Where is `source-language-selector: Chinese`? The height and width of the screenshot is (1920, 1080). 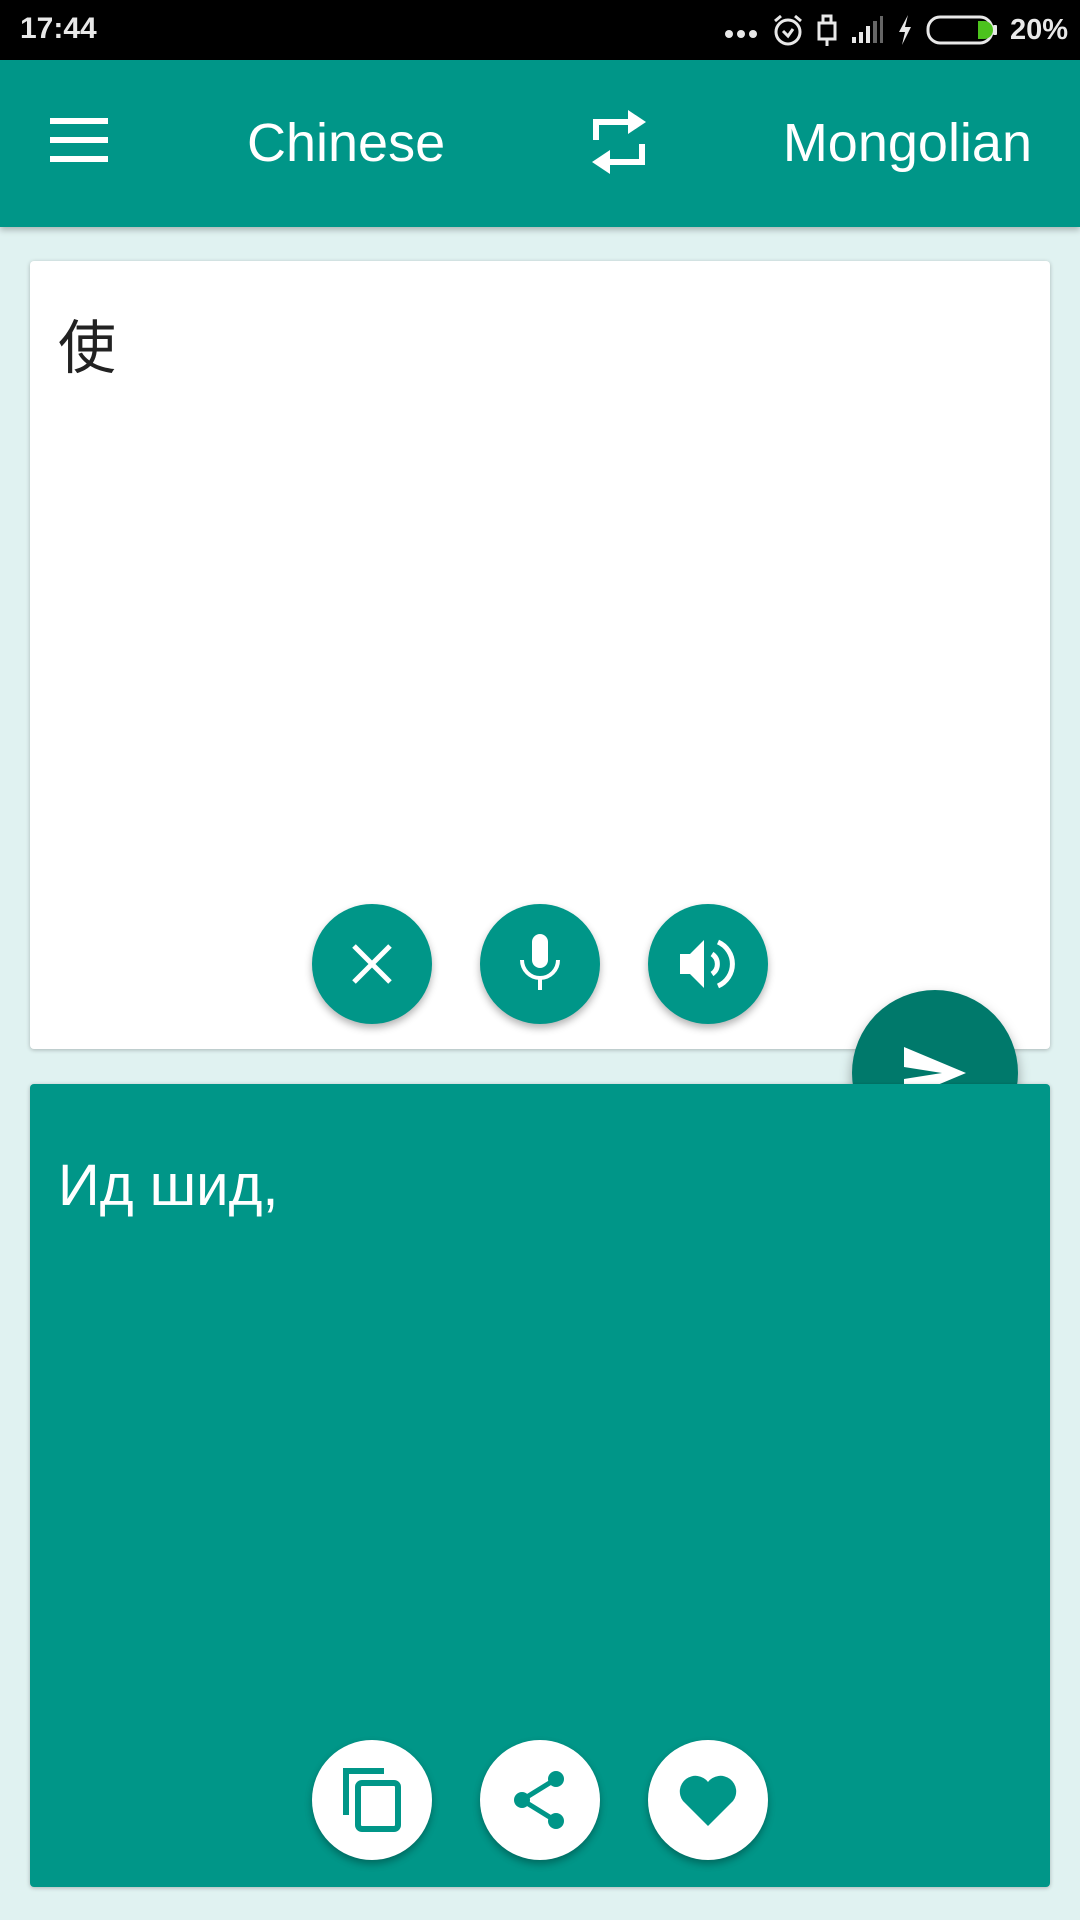 source-language-selector: Chinese is located at coordinates (346, 143).